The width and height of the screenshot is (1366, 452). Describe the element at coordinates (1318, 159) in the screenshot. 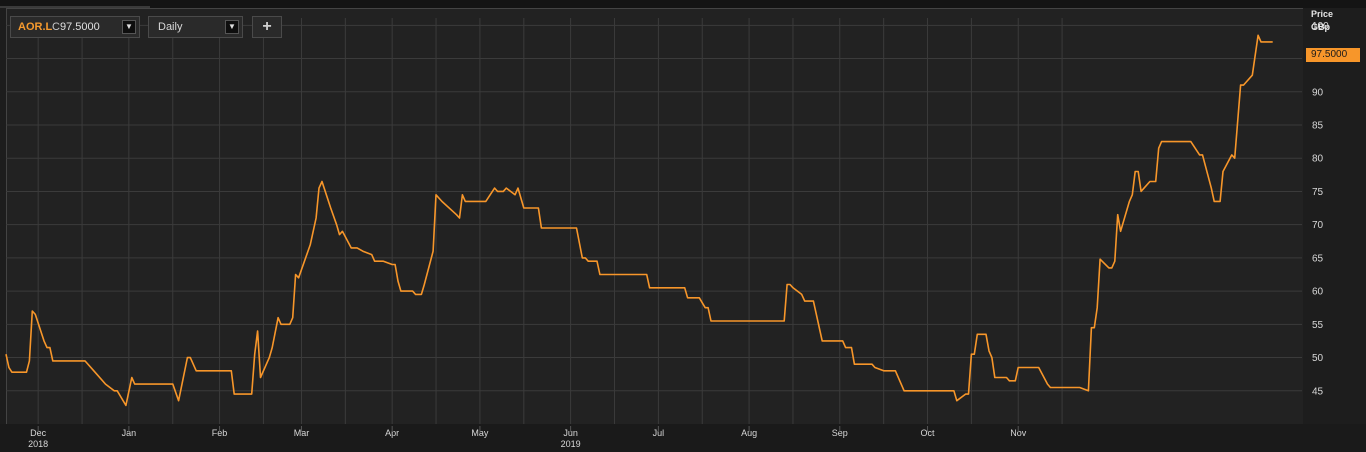

I see `y-tick-label: 80` at that location.